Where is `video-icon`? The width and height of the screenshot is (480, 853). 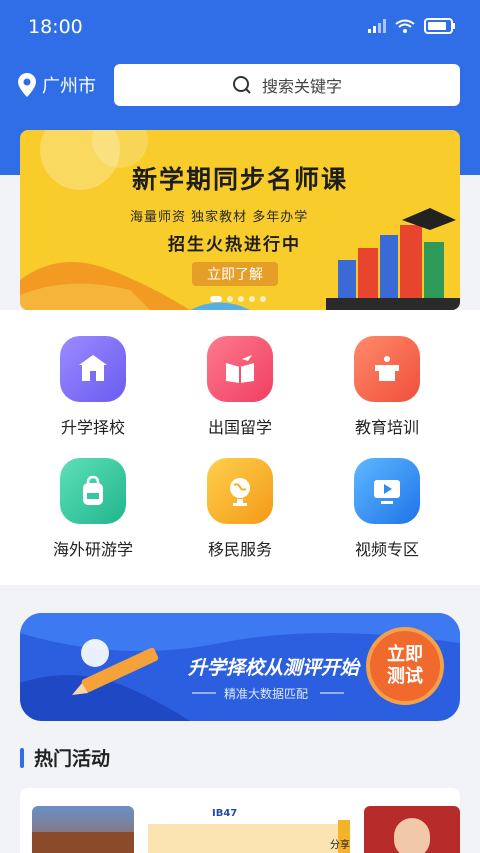
video-icon is located at coordinates (387, 491).